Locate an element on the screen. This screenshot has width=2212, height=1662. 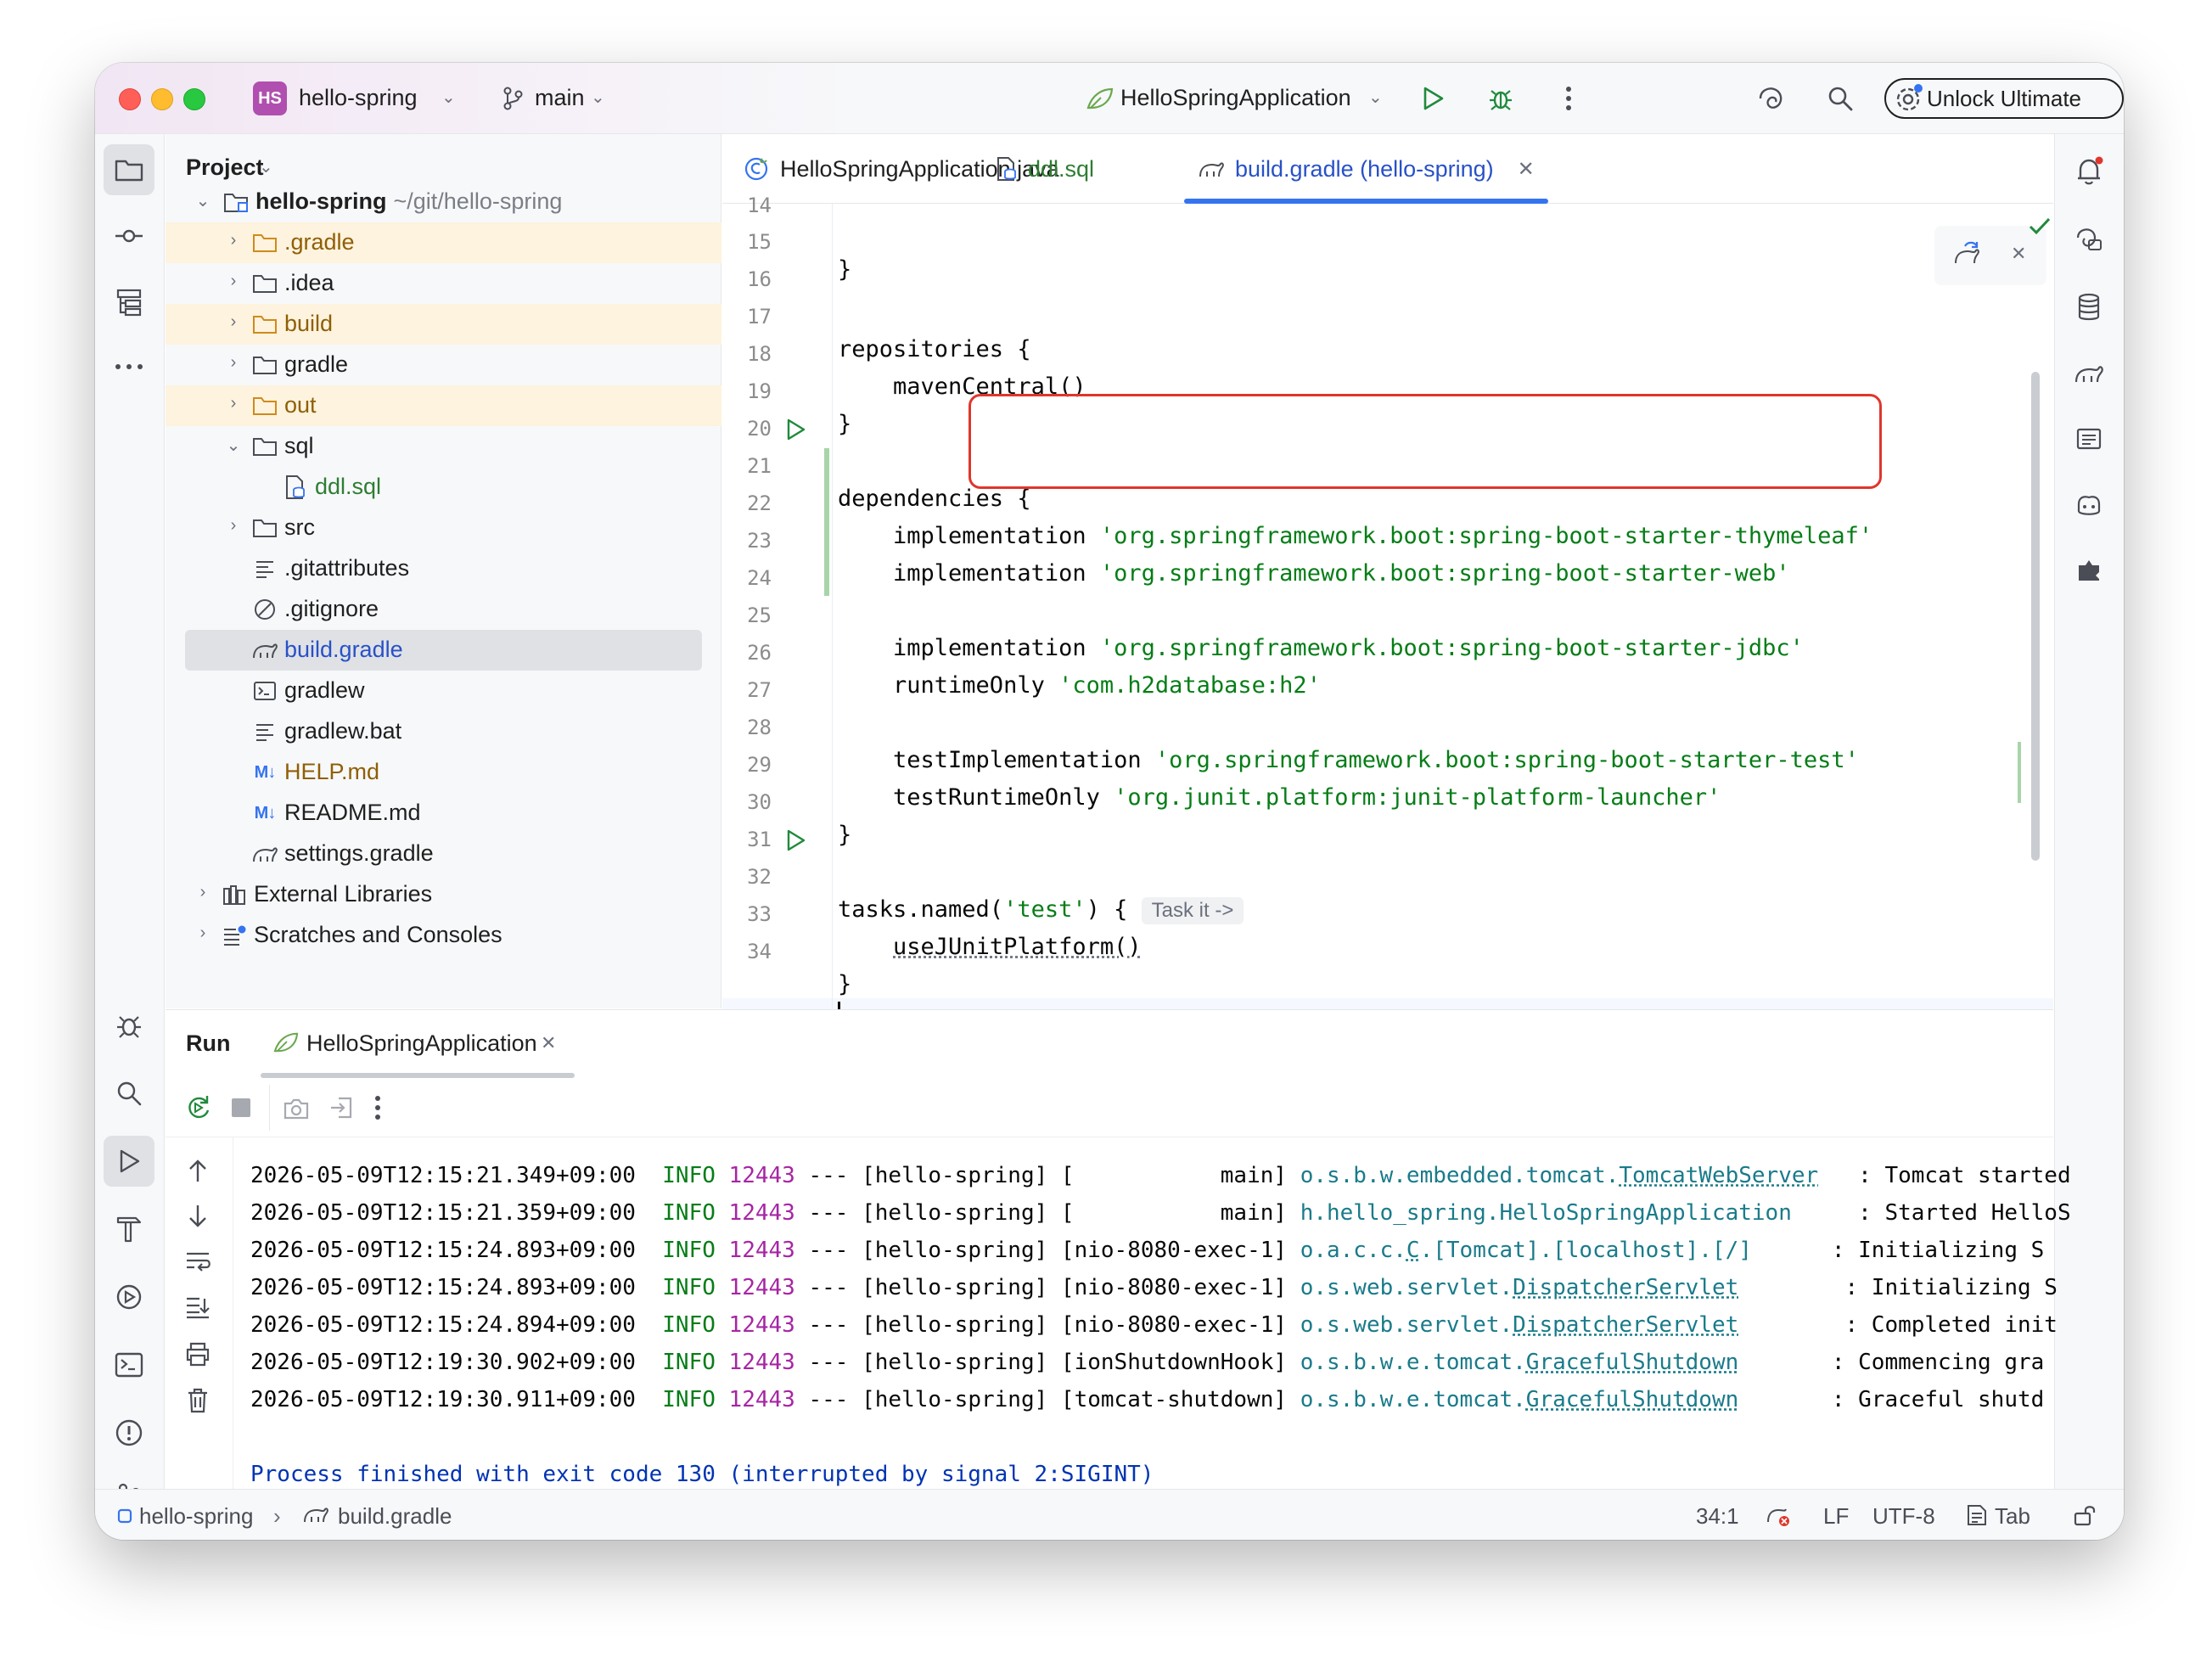
code-style-icon is located at coordinates (1778, 1517).